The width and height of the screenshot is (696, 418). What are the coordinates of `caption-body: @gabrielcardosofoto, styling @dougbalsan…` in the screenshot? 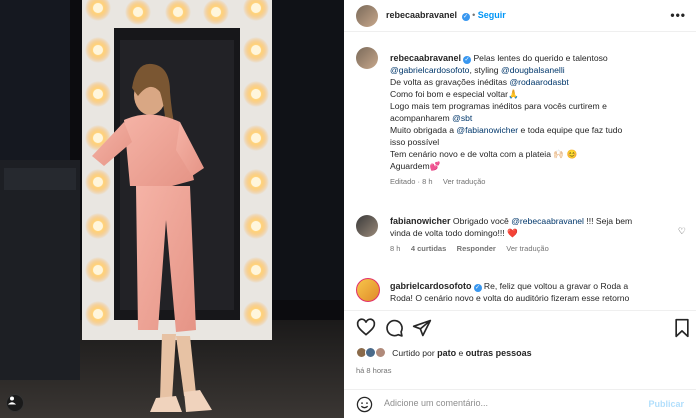 It's located at (538, 118).